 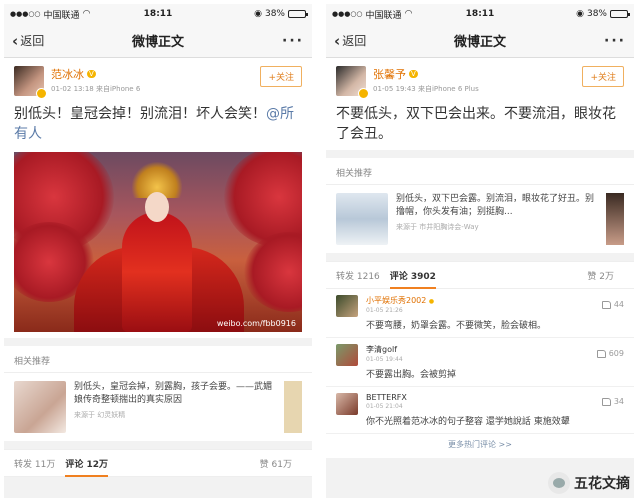 I want to click on post-meta: 01-05 19:43 来自iPhone 6 Plus, so click(x=426, y=89).